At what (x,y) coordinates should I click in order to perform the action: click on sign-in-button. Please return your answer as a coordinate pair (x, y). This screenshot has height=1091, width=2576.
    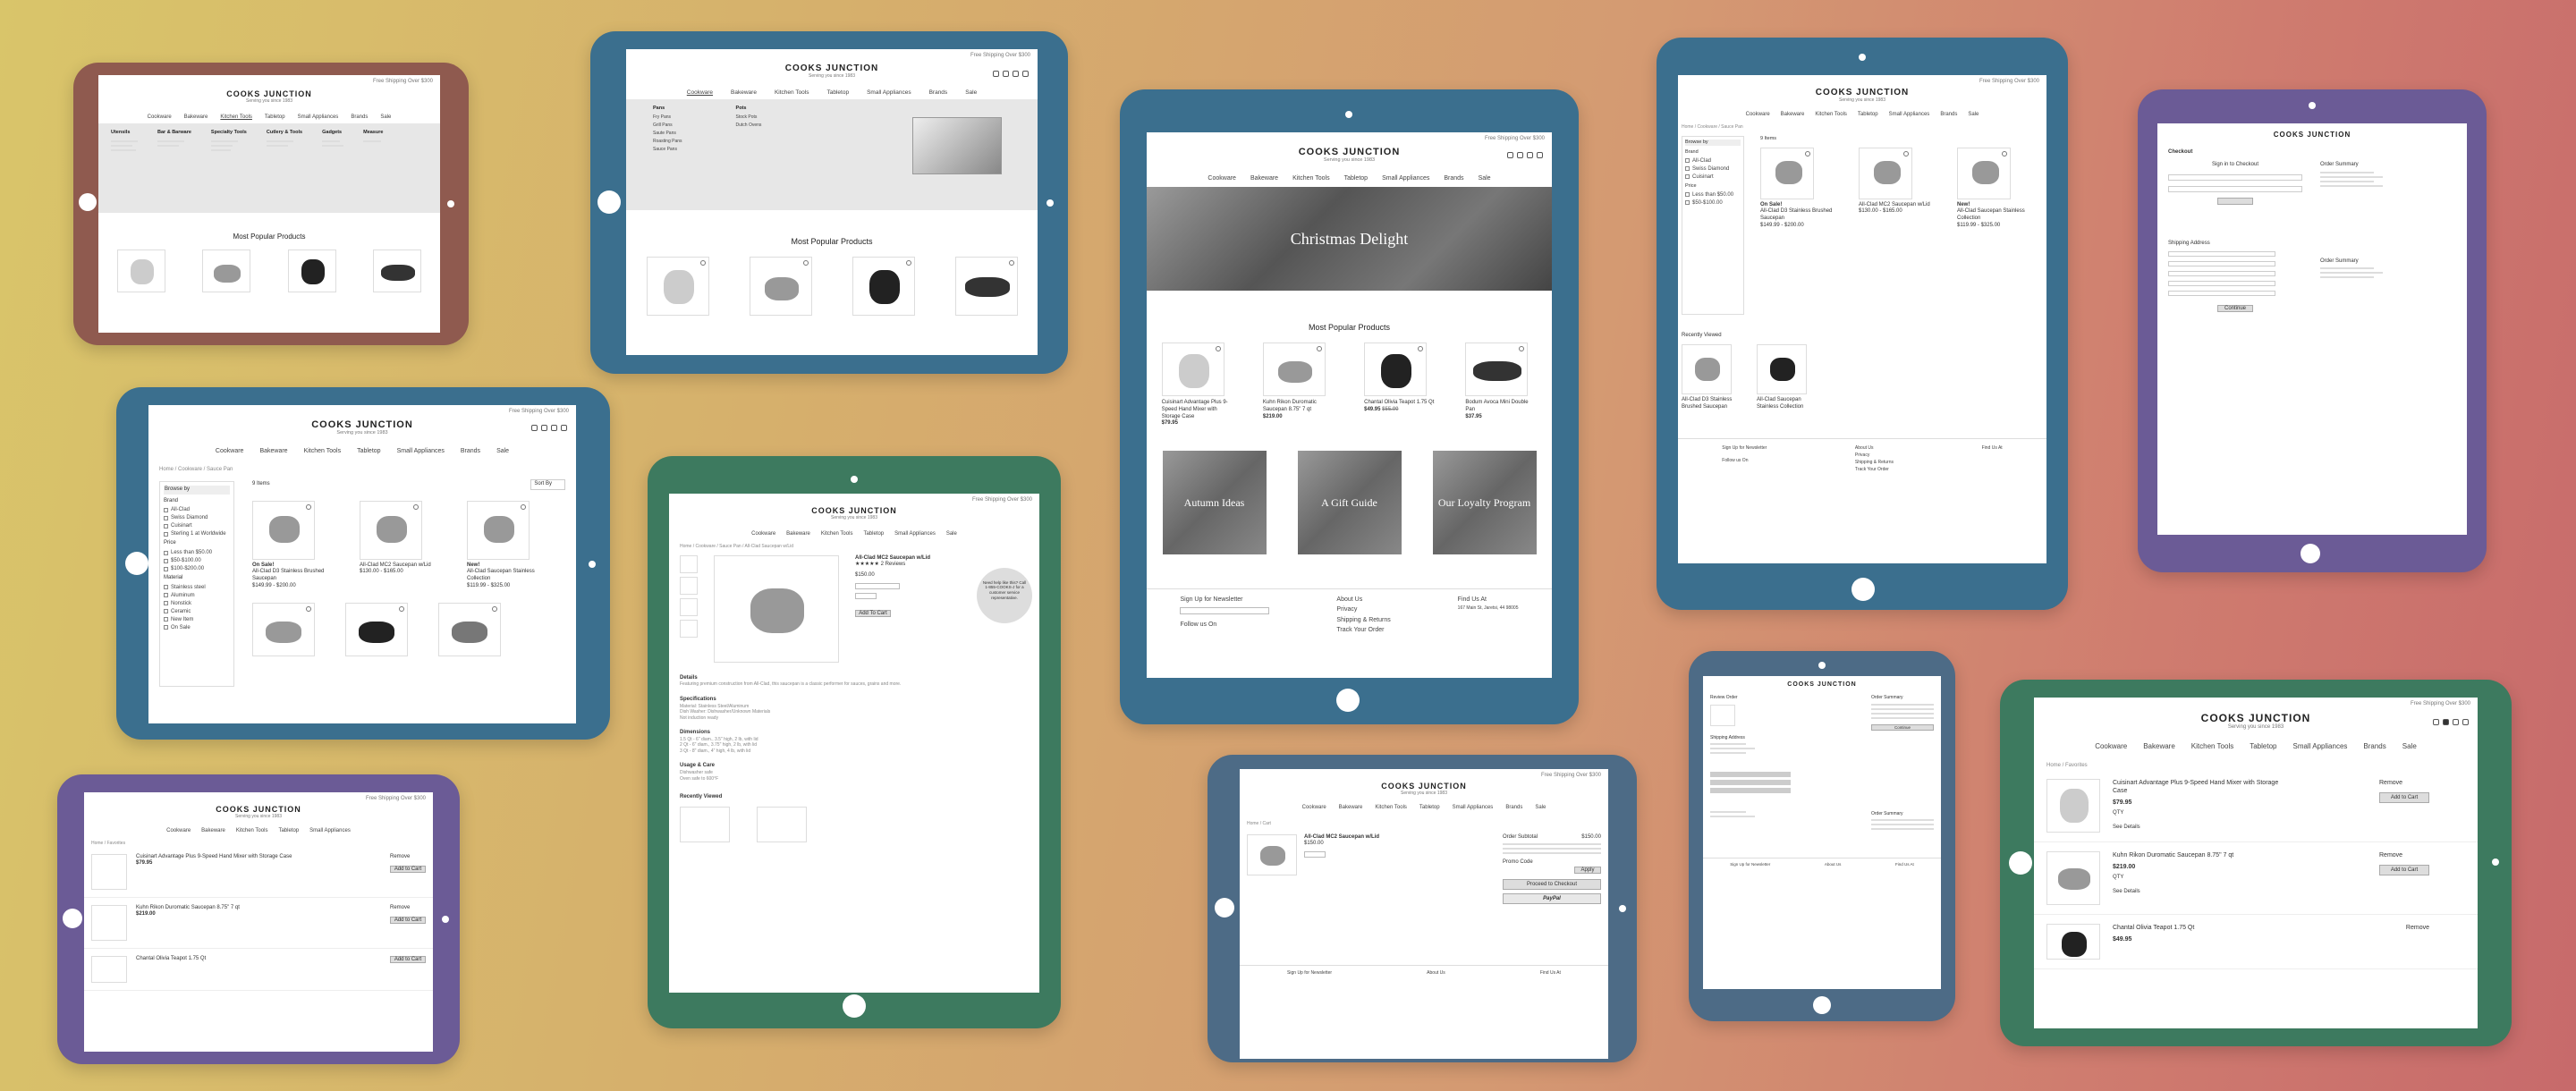
    Looking at the image, I should click on (2235, 201).